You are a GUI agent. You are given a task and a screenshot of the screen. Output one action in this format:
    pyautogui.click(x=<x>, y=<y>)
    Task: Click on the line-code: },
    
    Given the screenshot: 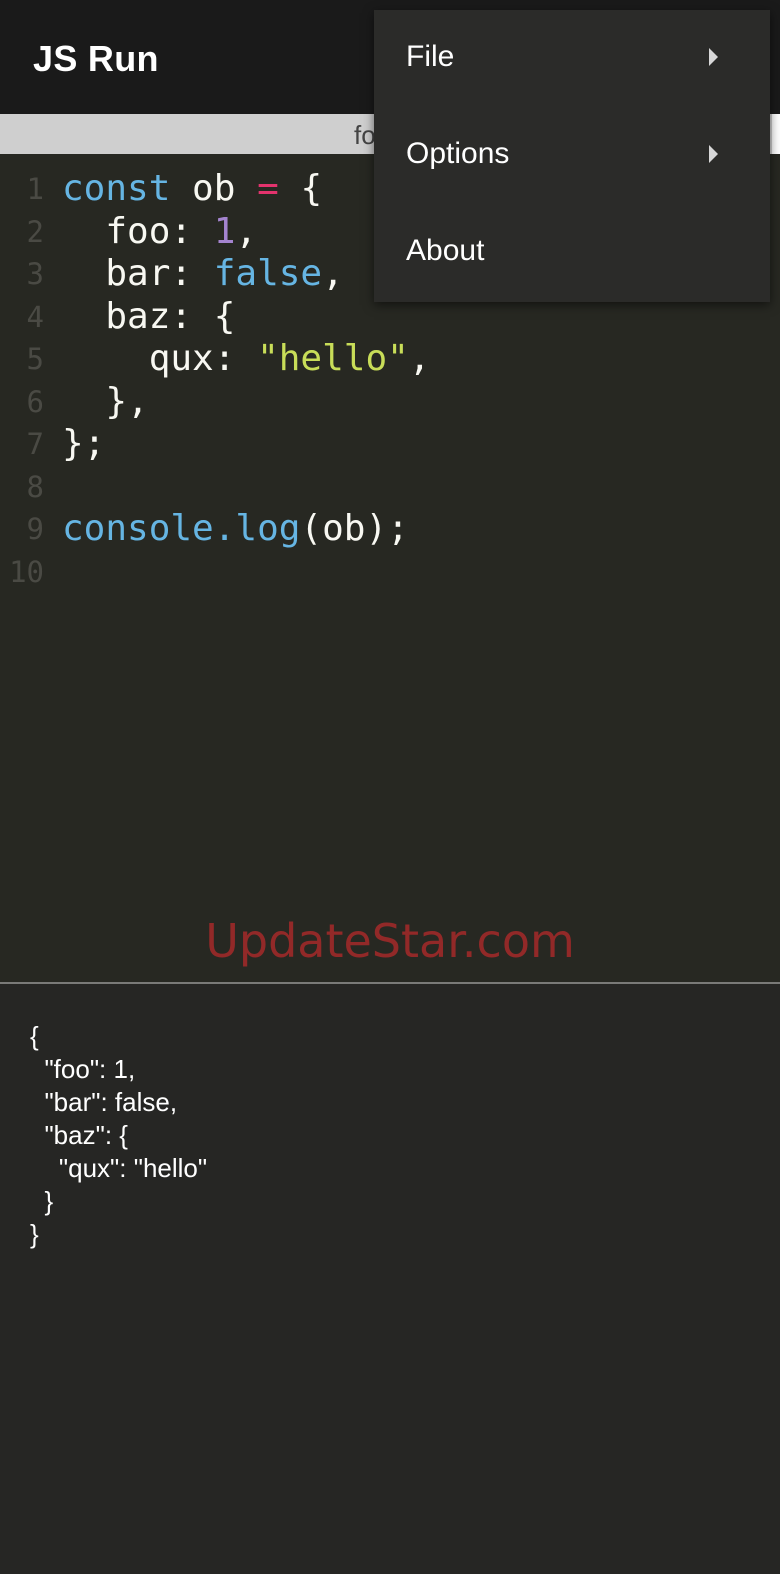 What is the action you would take?
    pyautogui.click(x=105, y=401)
    